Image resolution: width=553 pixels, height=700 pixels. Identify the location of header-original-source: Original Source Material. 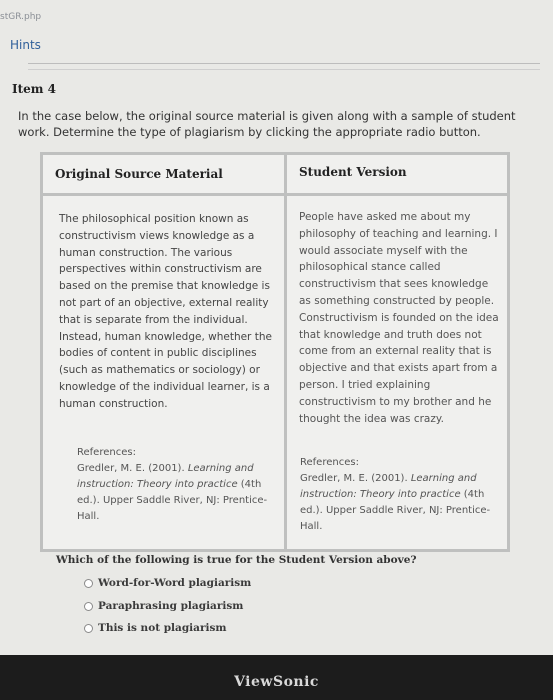
(139, 174).